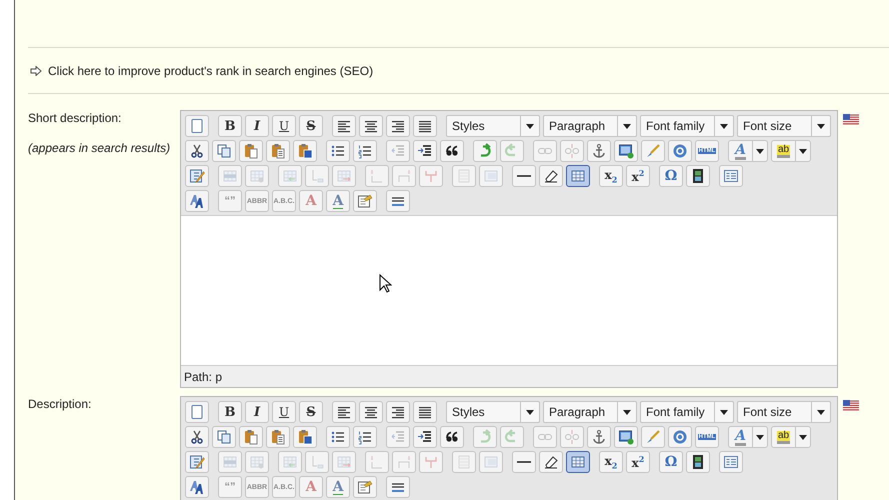 The width and height of the screenshot is (889, 500). I want to click on copy-icon, so click(224, 151).